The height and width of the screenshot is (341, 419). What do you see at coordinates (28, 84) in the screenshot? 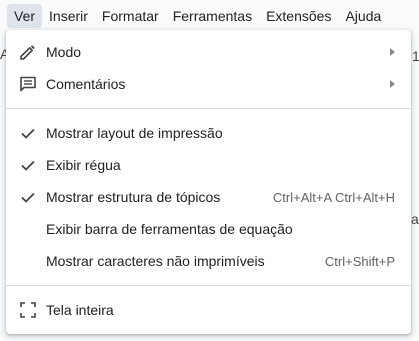
I see `comment-icon` at bounding box center [28, 84].